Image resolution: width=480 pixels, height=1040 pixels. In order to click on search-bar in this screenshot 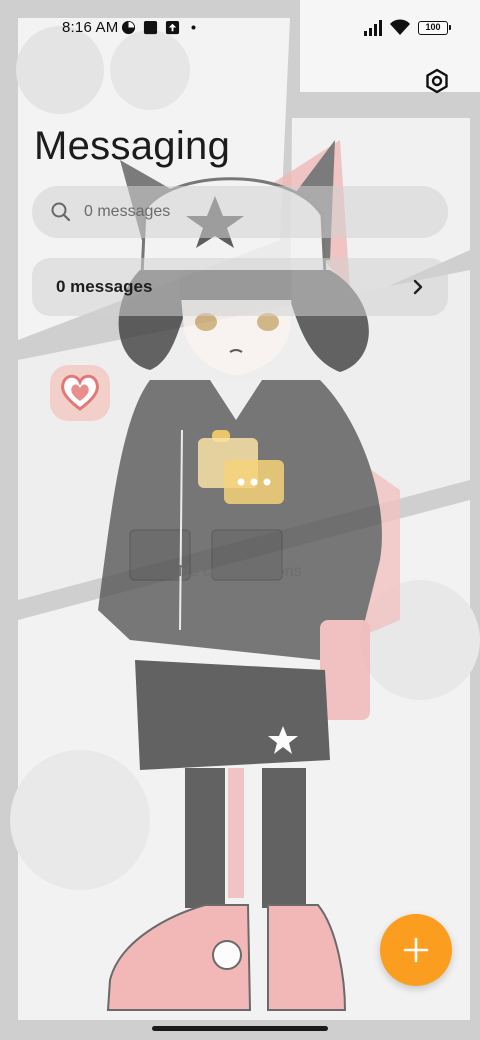, I will do `click(240, 212)`.